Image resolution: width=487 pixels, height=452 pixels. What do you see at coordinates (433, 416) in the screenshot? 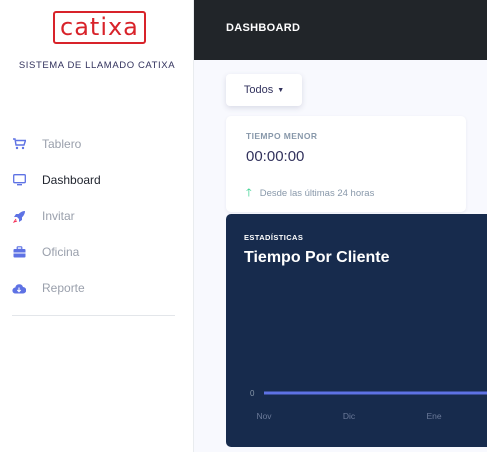
I see `x-tick-label: Ene` at bounding box center [433, 416].